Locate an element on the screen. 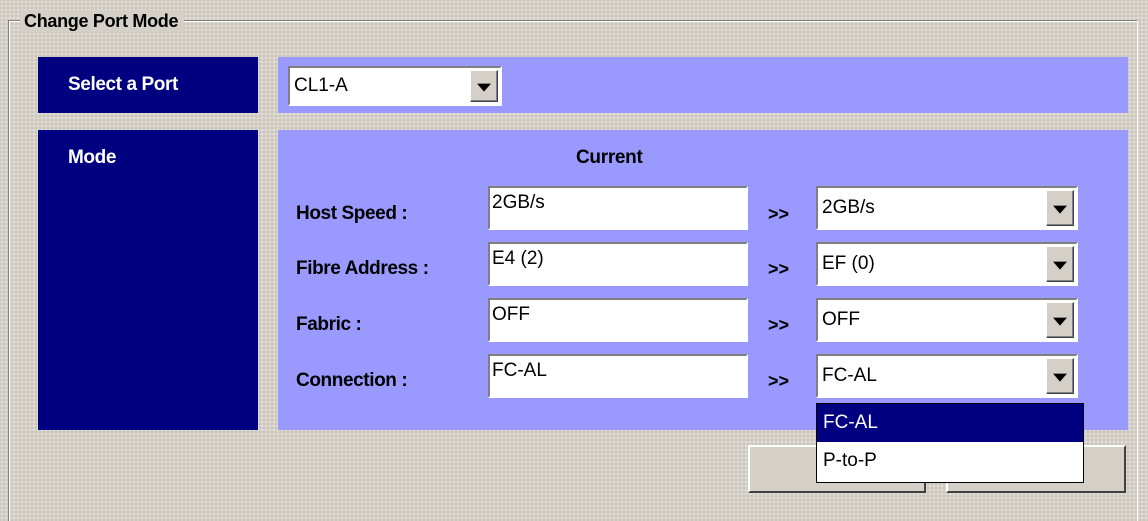 This screenshot has width=1148, height=521. dropdown-option-fc-al: FC-AL is located at coordinates (950, 423).